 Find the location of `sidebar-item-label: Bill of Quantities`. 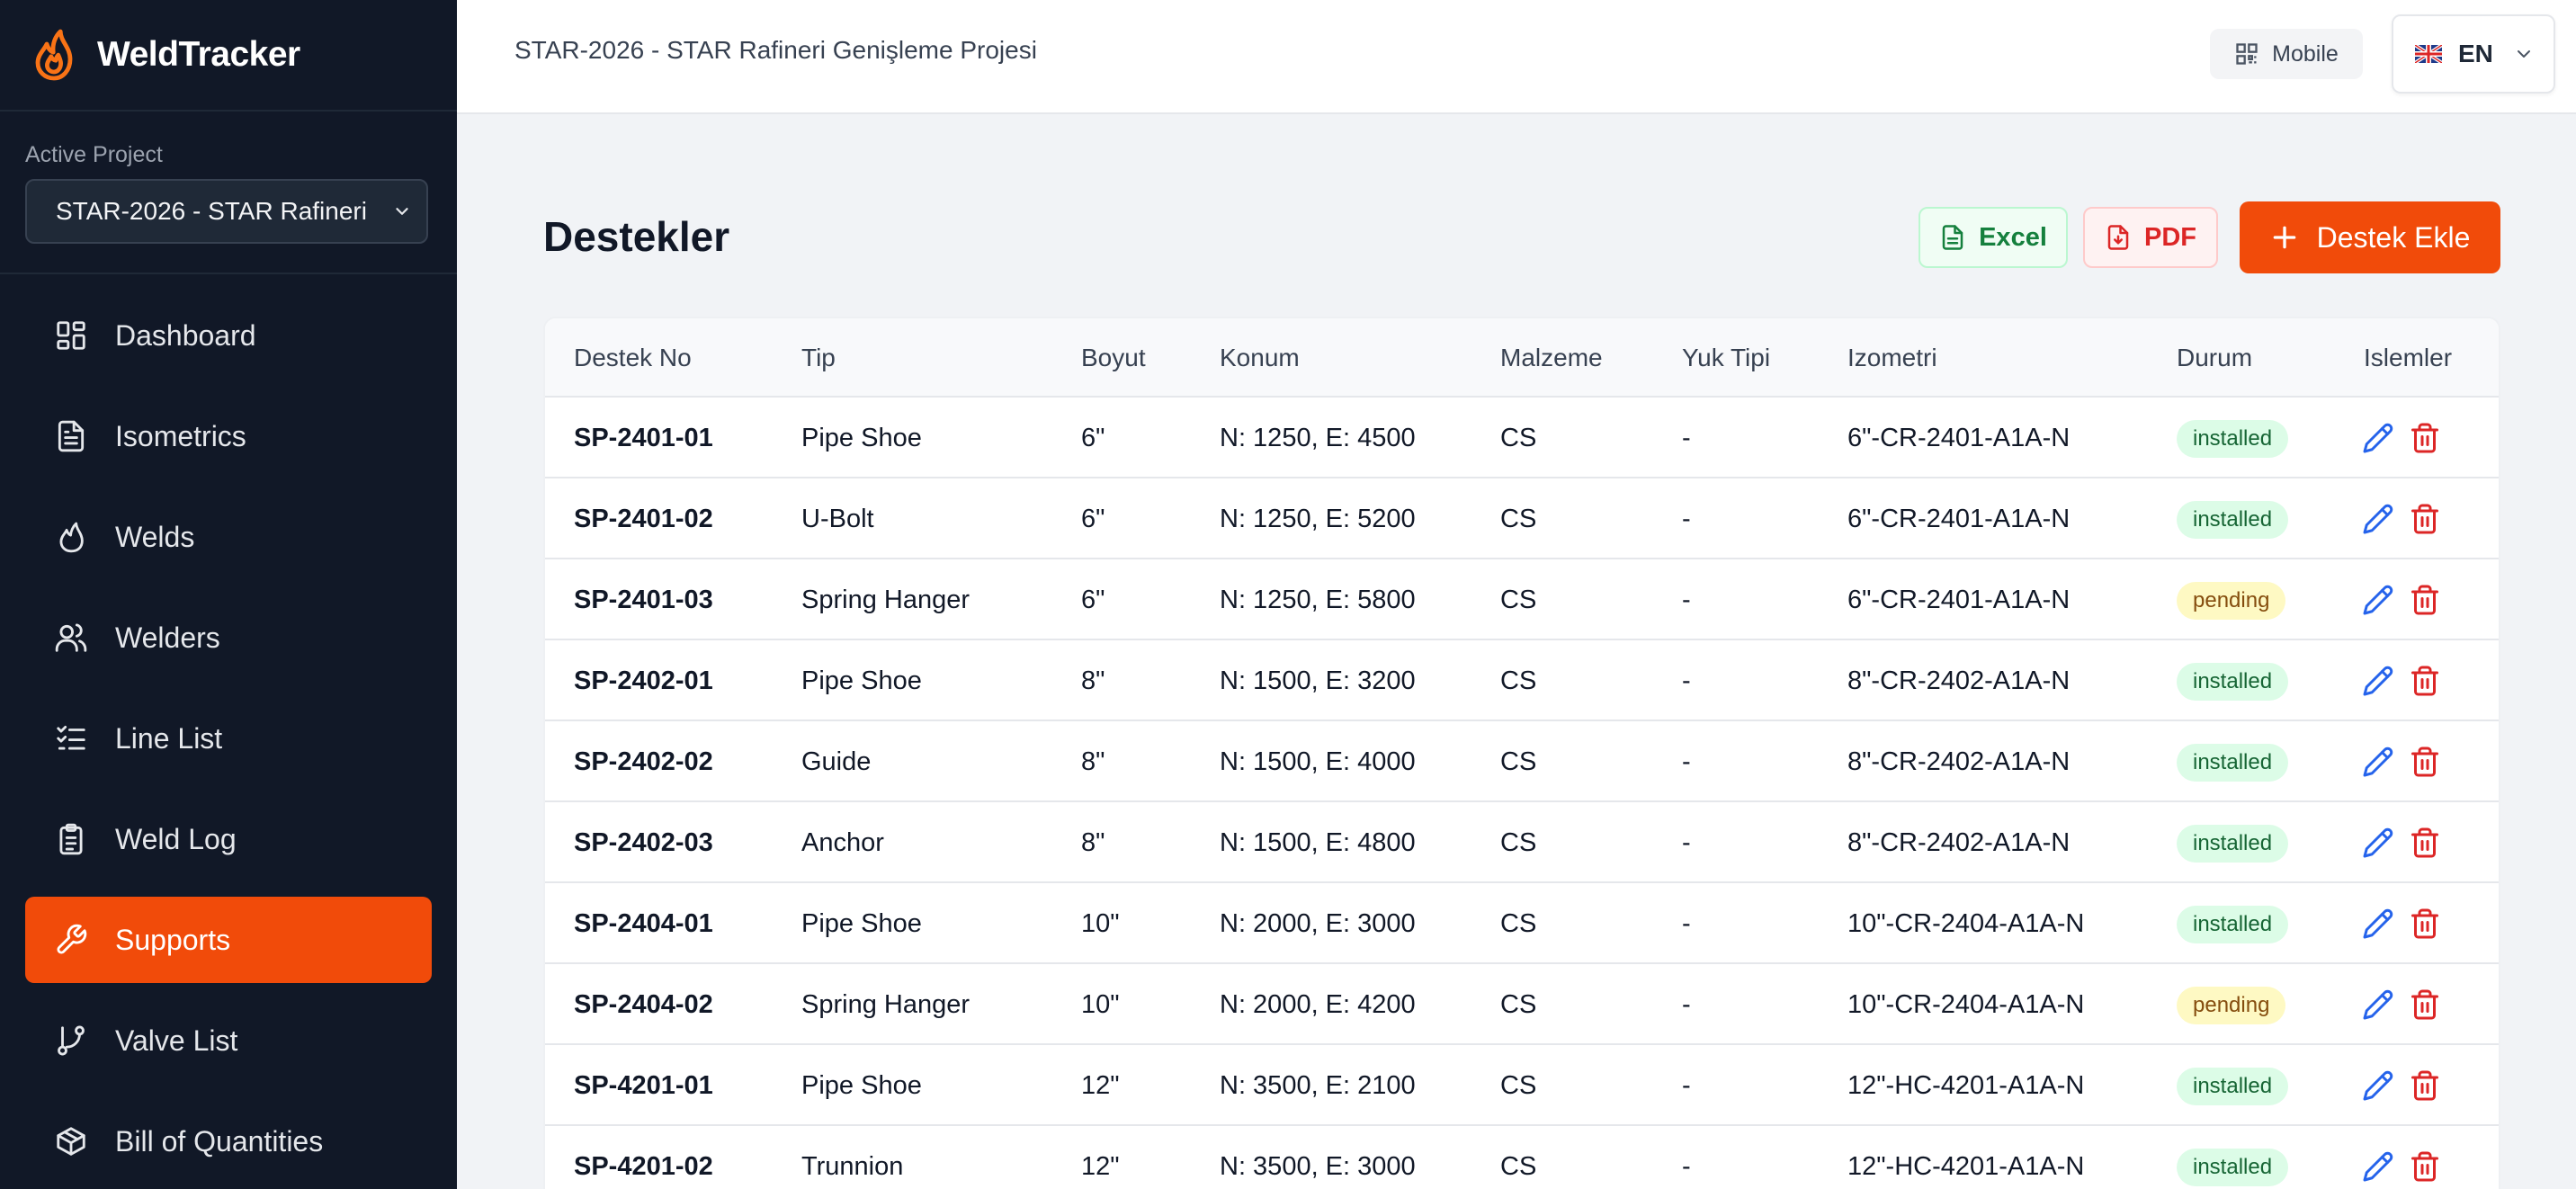

sidebar-item-label: Bill of Quantities is located at coordinates (219, 1141).